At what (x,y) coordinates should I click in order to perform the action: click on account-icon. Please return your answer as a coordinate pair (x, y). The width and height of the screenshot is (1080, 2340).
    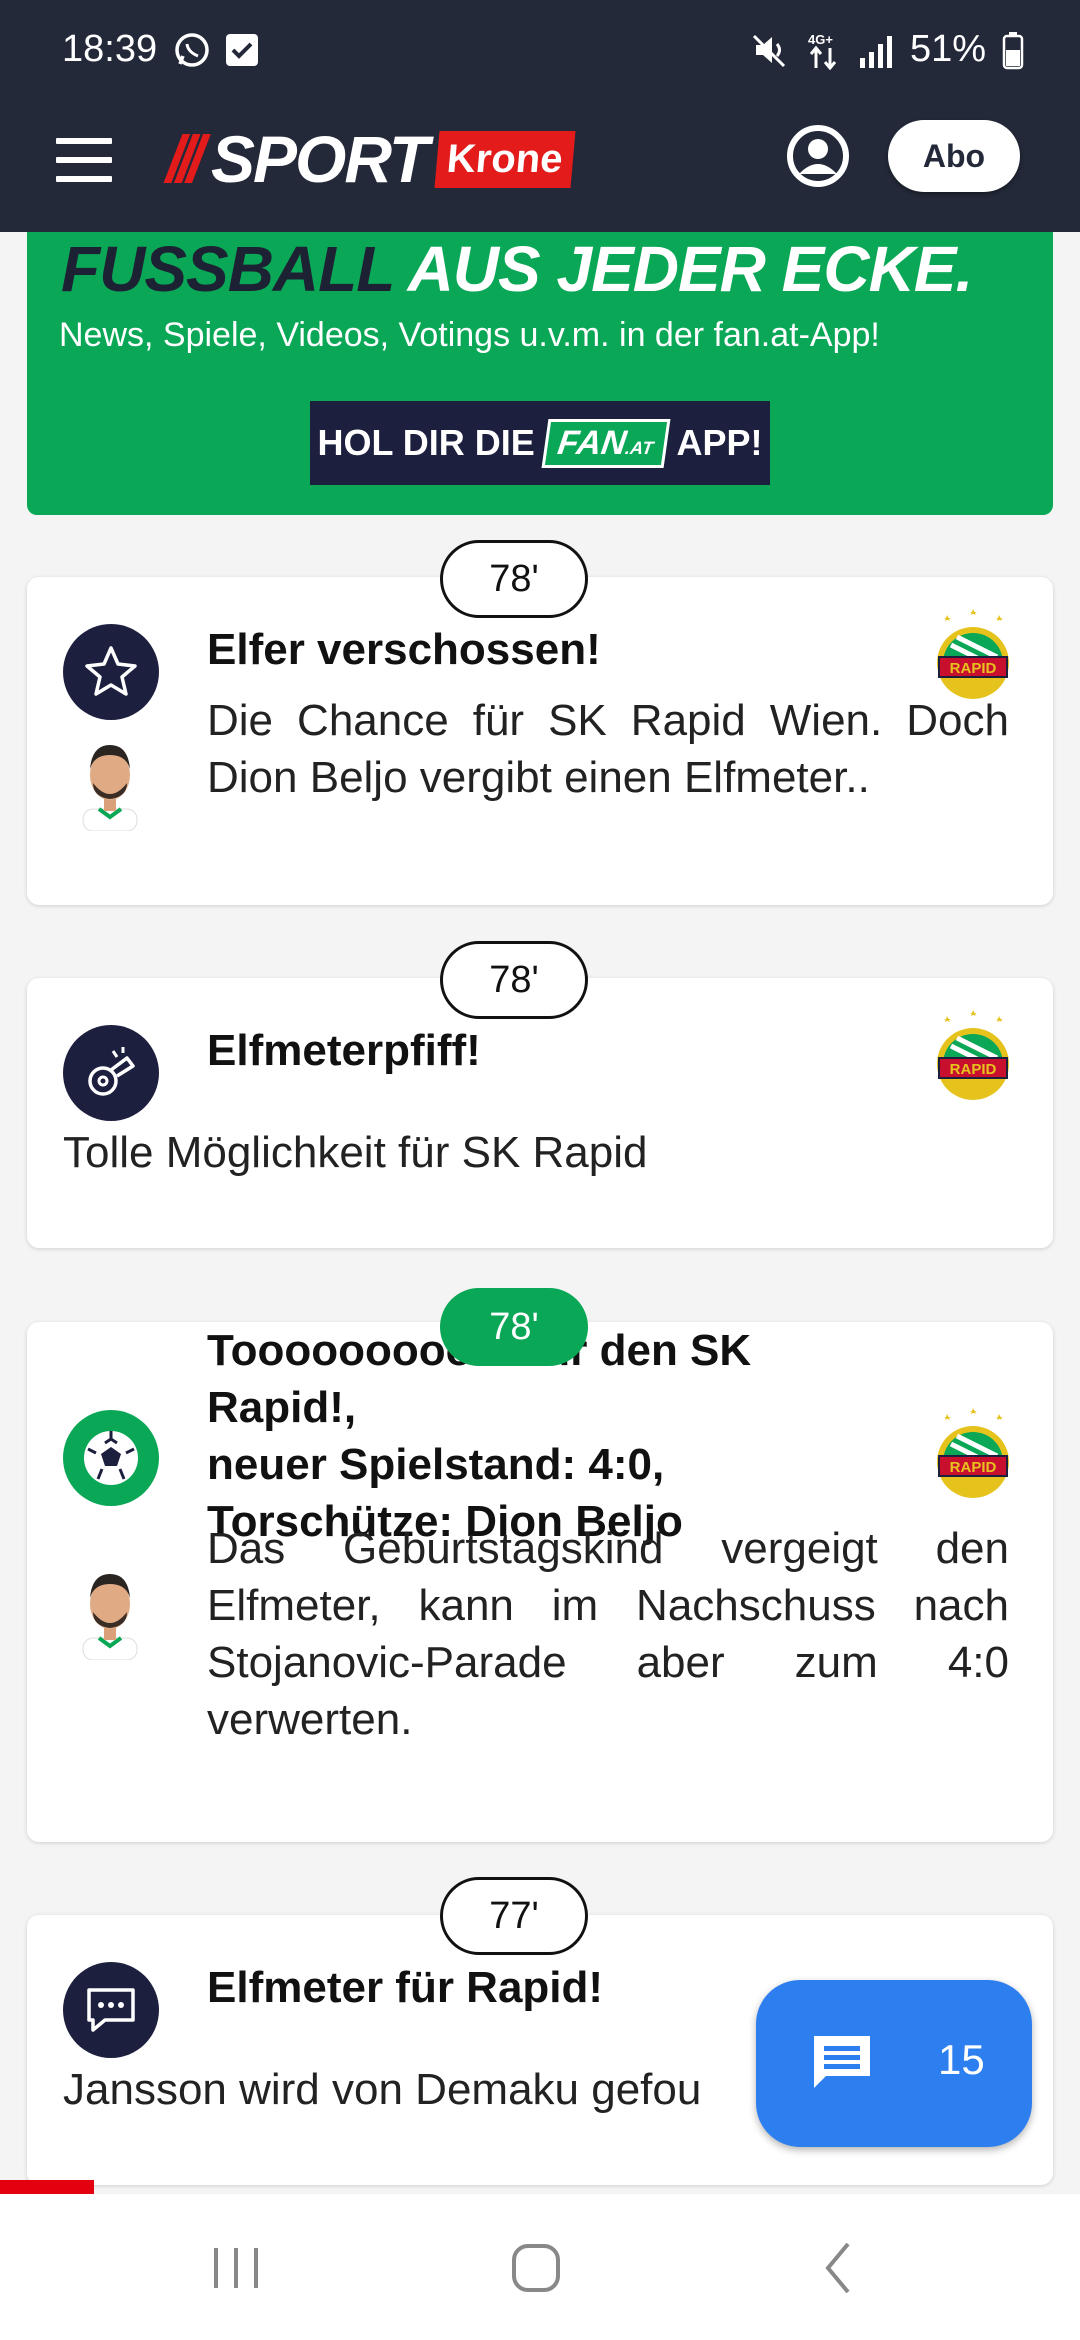
    Looking at the image, I should click on (818, 156).